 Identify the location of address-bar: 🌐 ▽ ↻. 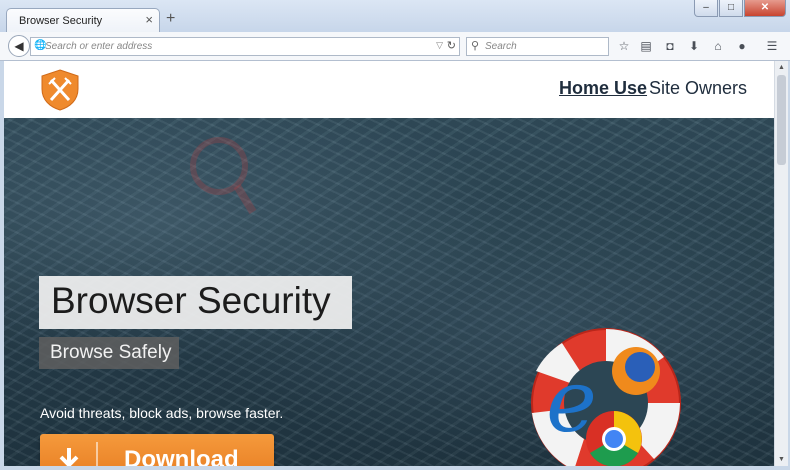
(245, 46).